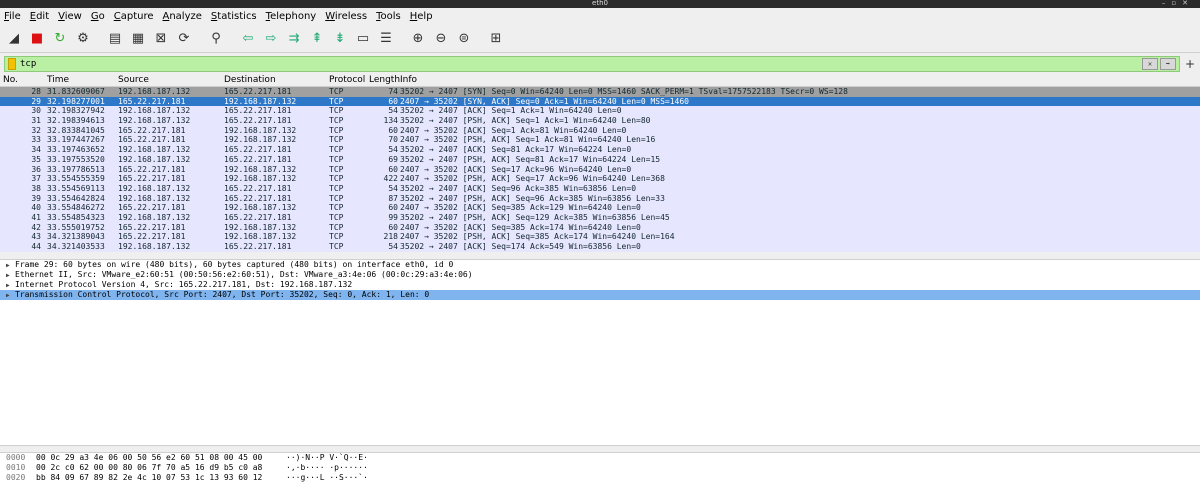 The height and width of the screenshot is (483, 1200). I want to click on packet-cell-no: 41, so click(36, 217).